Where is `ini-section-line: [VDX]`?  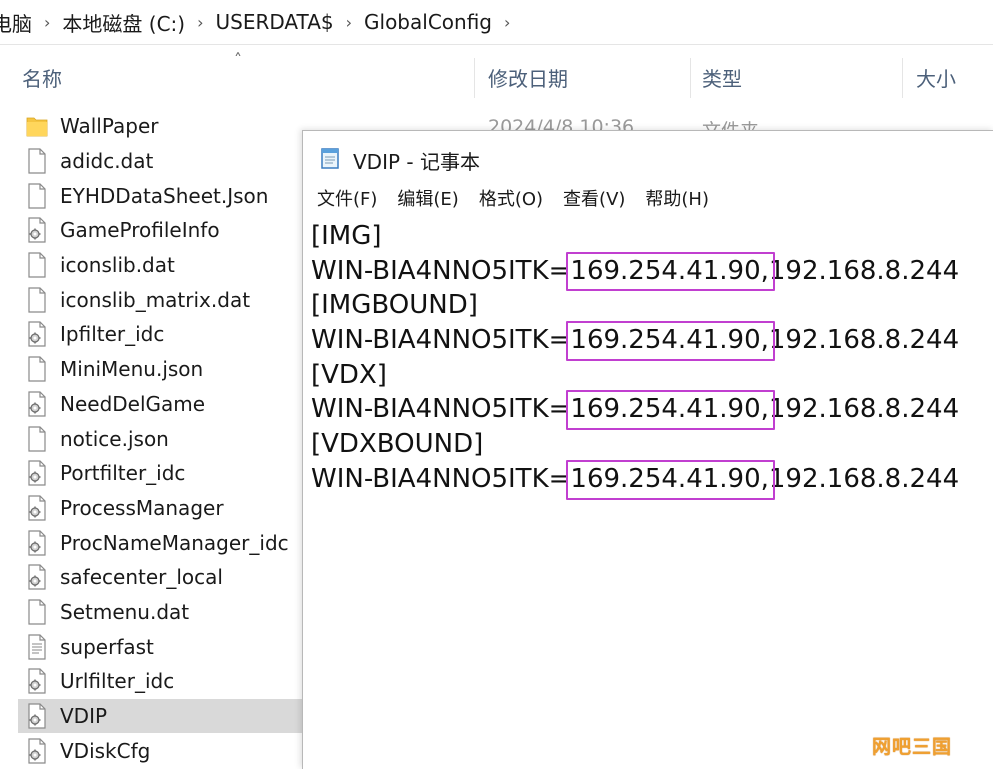 ini-section-line: [VDX] is located at coordinates (635, 375).